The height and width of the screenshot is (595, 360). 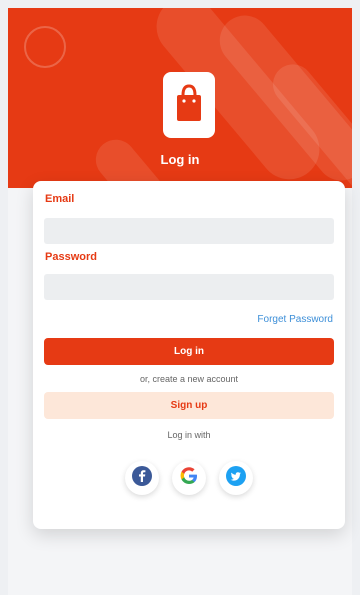 I want to click on facebook-icon, so click(x=142, y=478).